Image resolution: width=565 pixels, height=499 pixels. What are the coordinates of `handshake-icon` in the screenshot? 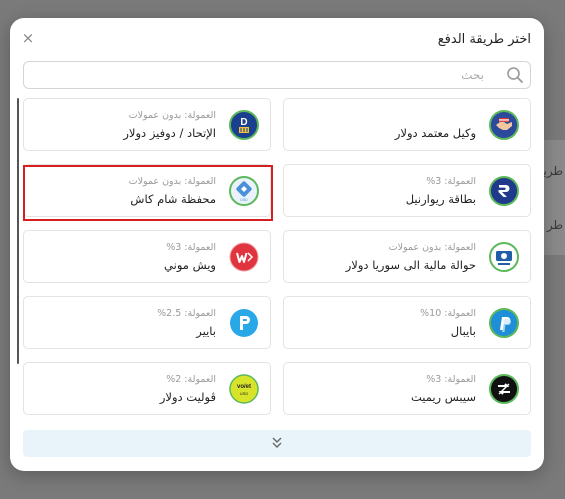 It's located at (504, 125).